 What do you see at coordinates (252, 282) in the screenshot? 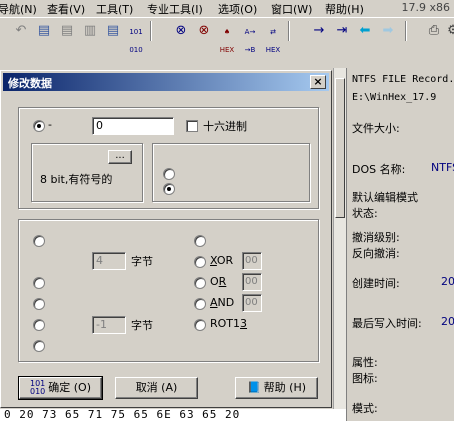
I see `or-input: 00` at bounding box center [252, 282].